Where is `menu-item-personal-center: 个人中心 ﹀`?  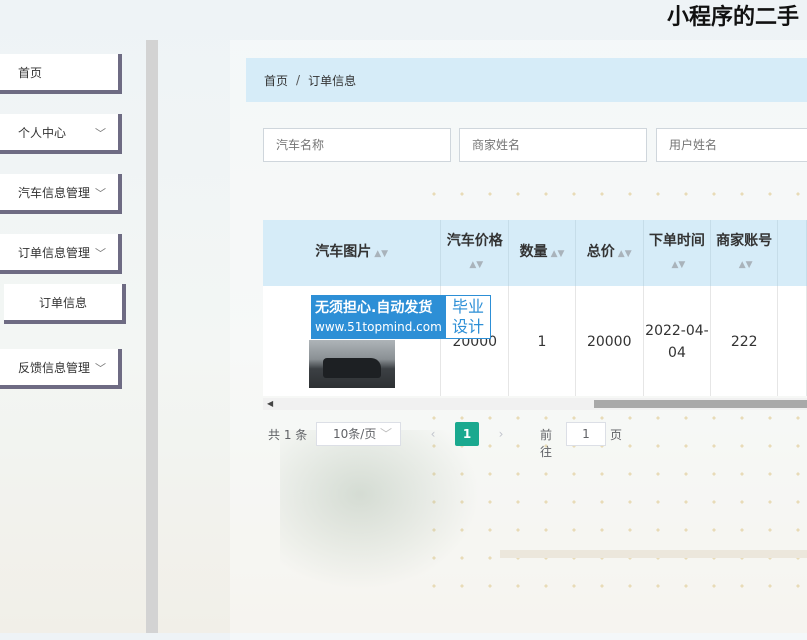 menu-item-personal-center: 个人中心 ﹀ is located at coordinates (61, 134).